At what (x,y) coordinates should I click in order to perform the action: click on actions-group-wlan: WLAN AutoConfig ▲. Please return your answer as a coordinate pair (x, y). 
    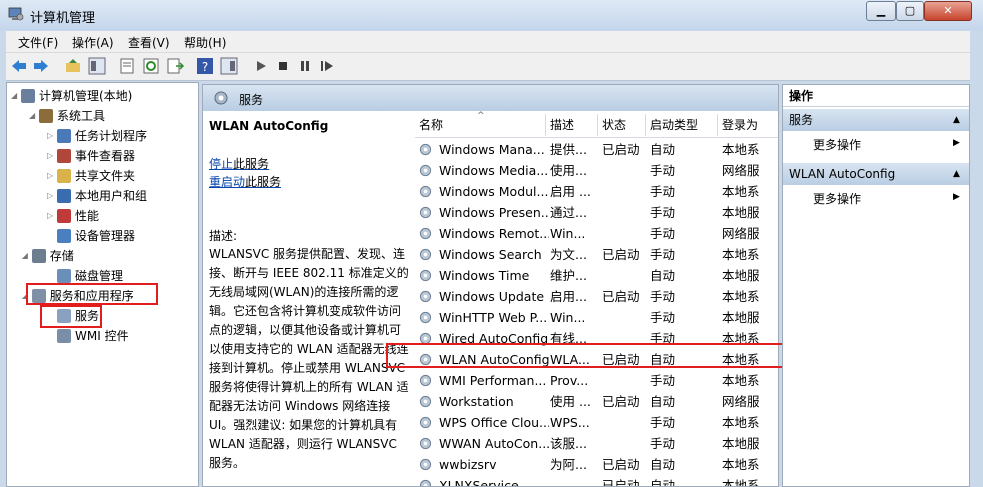
    Looking at the image, I should click on (876, 174).